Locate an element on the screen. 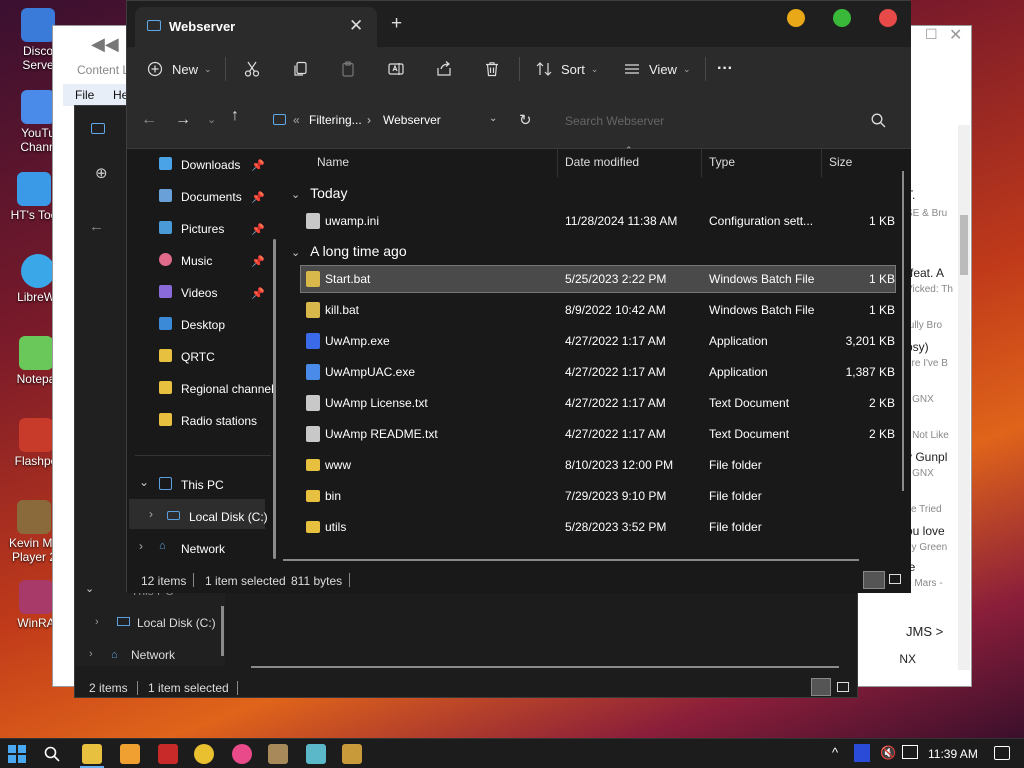  group-header-long-ago: ⌄ A long time ago is located at coordinates (349, 251).